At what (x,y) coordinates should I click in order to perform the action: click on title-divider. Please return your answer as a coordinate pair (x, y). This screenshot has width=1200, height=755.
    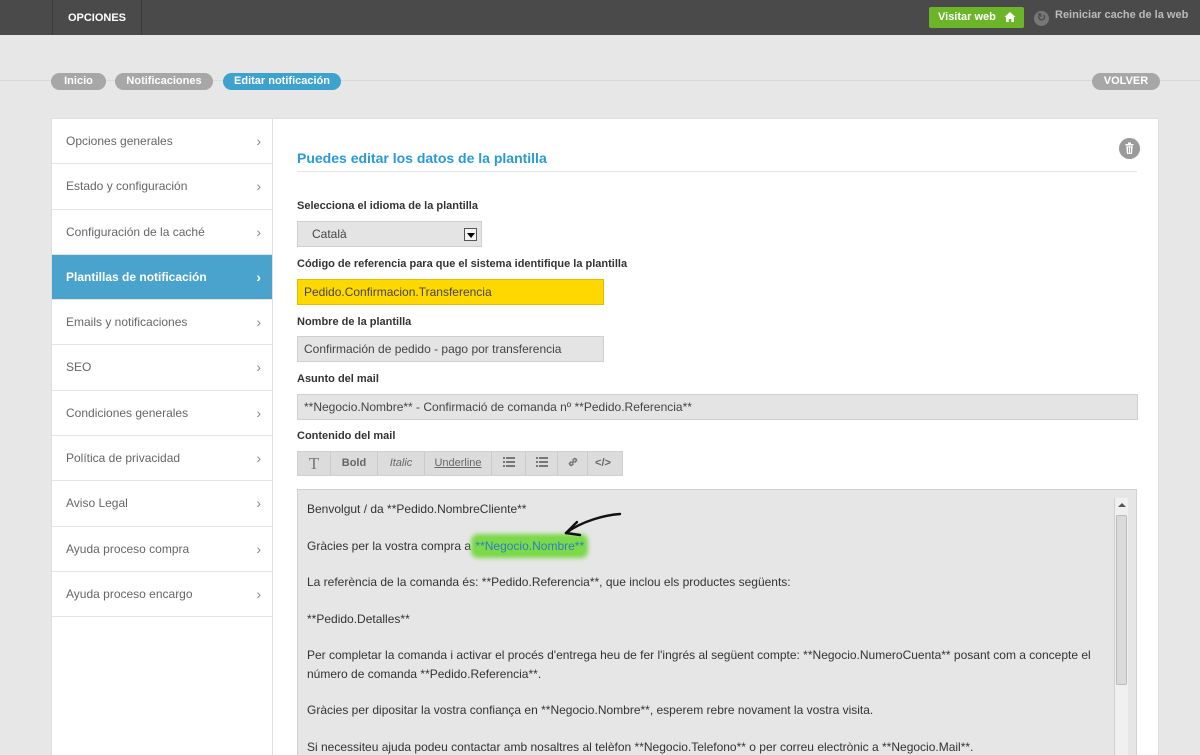
    Looking at the image, I should click on (717, 171).